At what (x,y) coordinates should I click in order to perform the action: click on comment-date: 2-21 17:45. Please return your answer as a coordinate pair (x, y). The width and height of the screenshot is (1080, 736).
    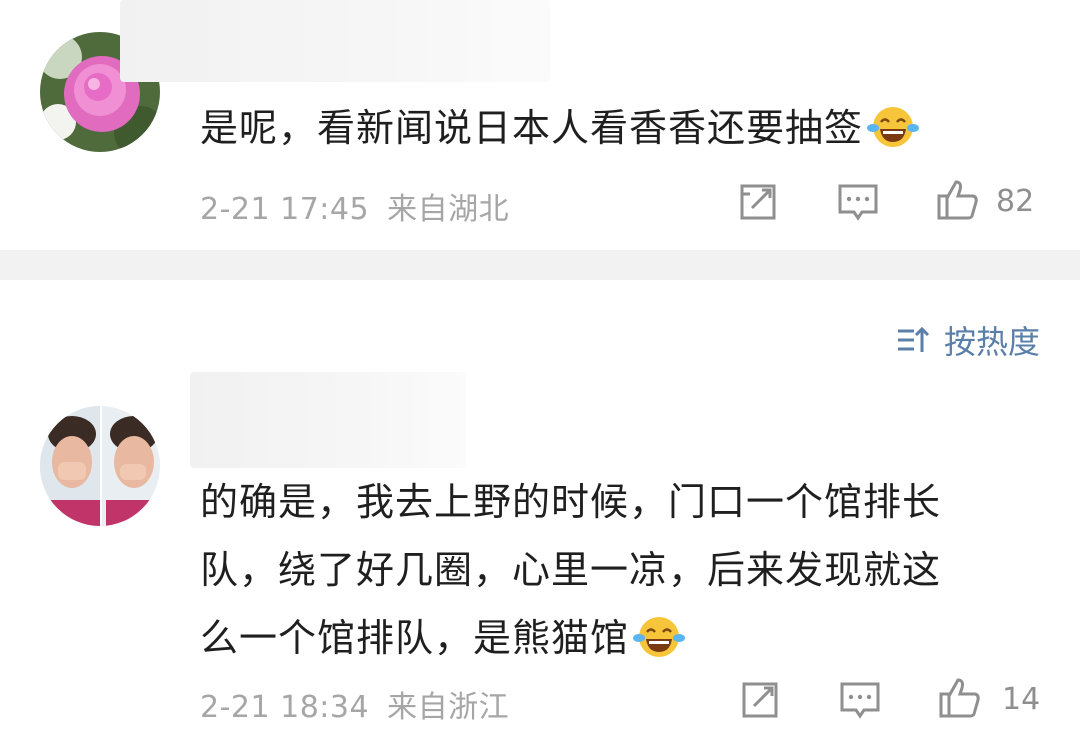
    Looking at the image, I should click on (285, 209).